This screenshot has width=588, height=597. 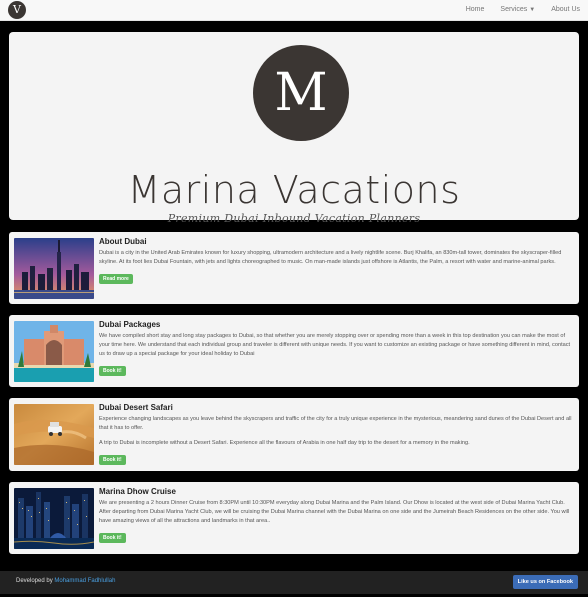 I want to click on card-title: Dubai Packages, so click(x=130, y=324).